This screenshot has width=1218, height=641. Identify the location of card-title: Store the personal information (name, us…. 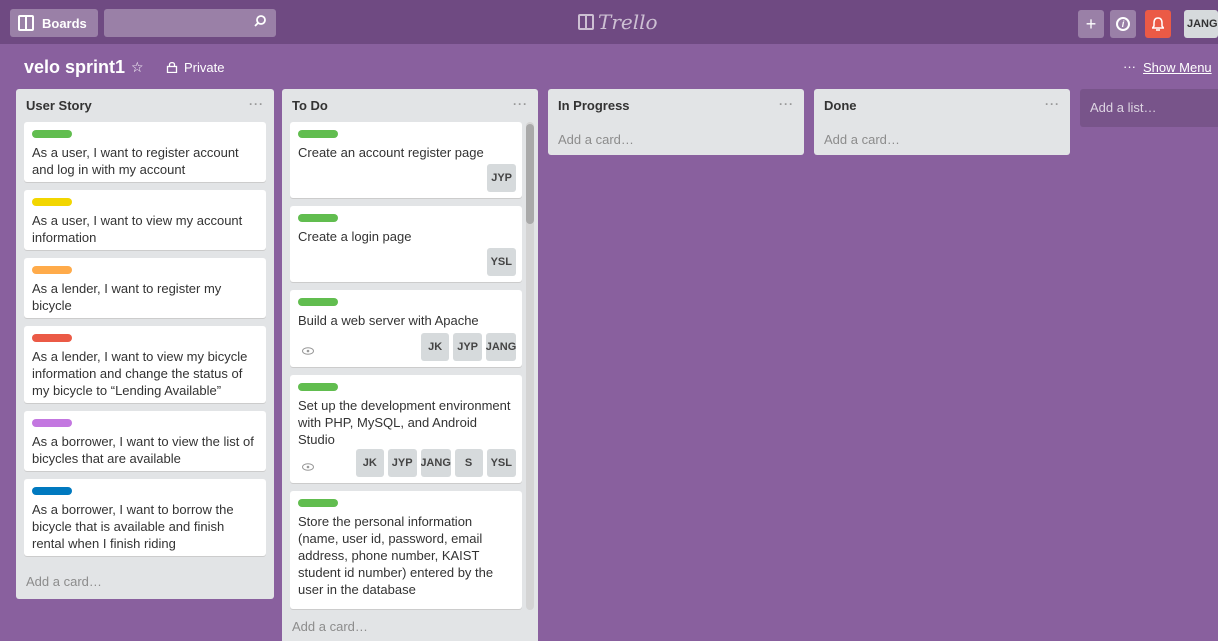
(396, 555).